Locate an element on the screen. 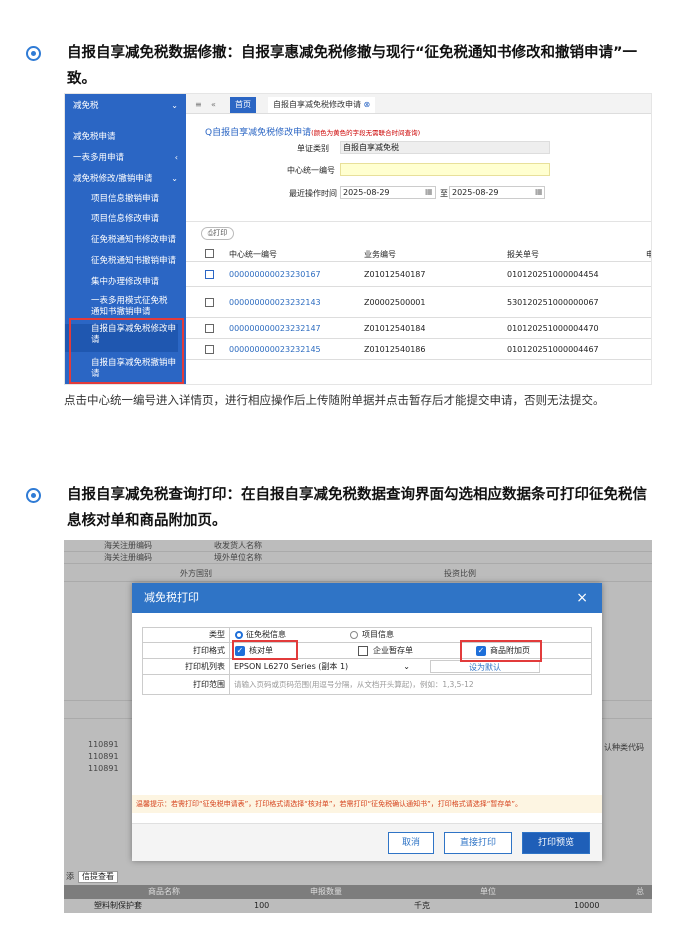 The width and height of the screenshot is (678, 934). business-number: Z01012540184 is located at coordinates (395, 328).